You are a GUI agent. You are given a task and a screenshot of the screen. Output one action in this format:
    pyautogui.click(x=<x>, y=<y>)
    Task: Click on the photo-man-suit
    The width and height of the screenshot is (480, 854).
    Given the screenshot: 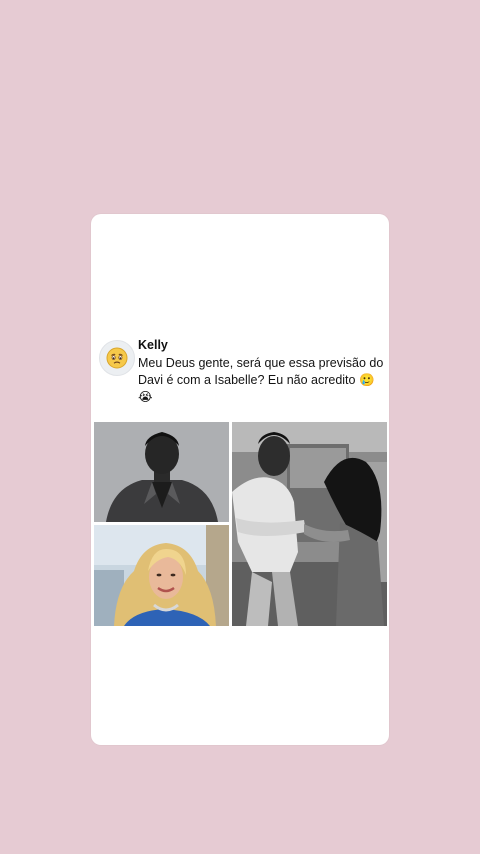 What is the action you would take?
    pyautogui.click(x=161, y=472)
    